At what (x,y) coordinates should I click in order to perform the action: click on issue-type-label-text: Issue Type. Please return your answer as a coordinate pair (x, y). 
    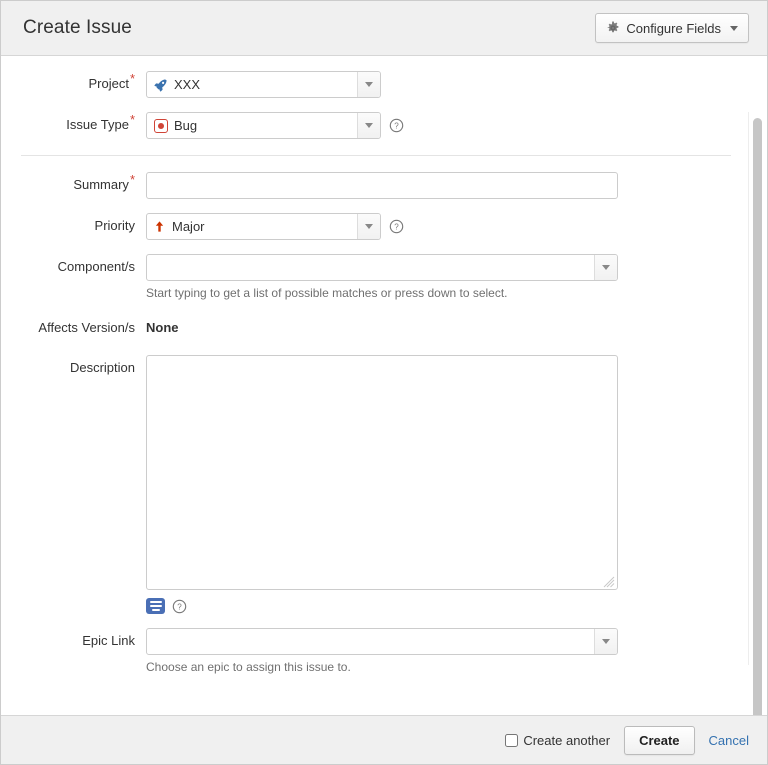
    Looking at the image, I should click on (97, 124).